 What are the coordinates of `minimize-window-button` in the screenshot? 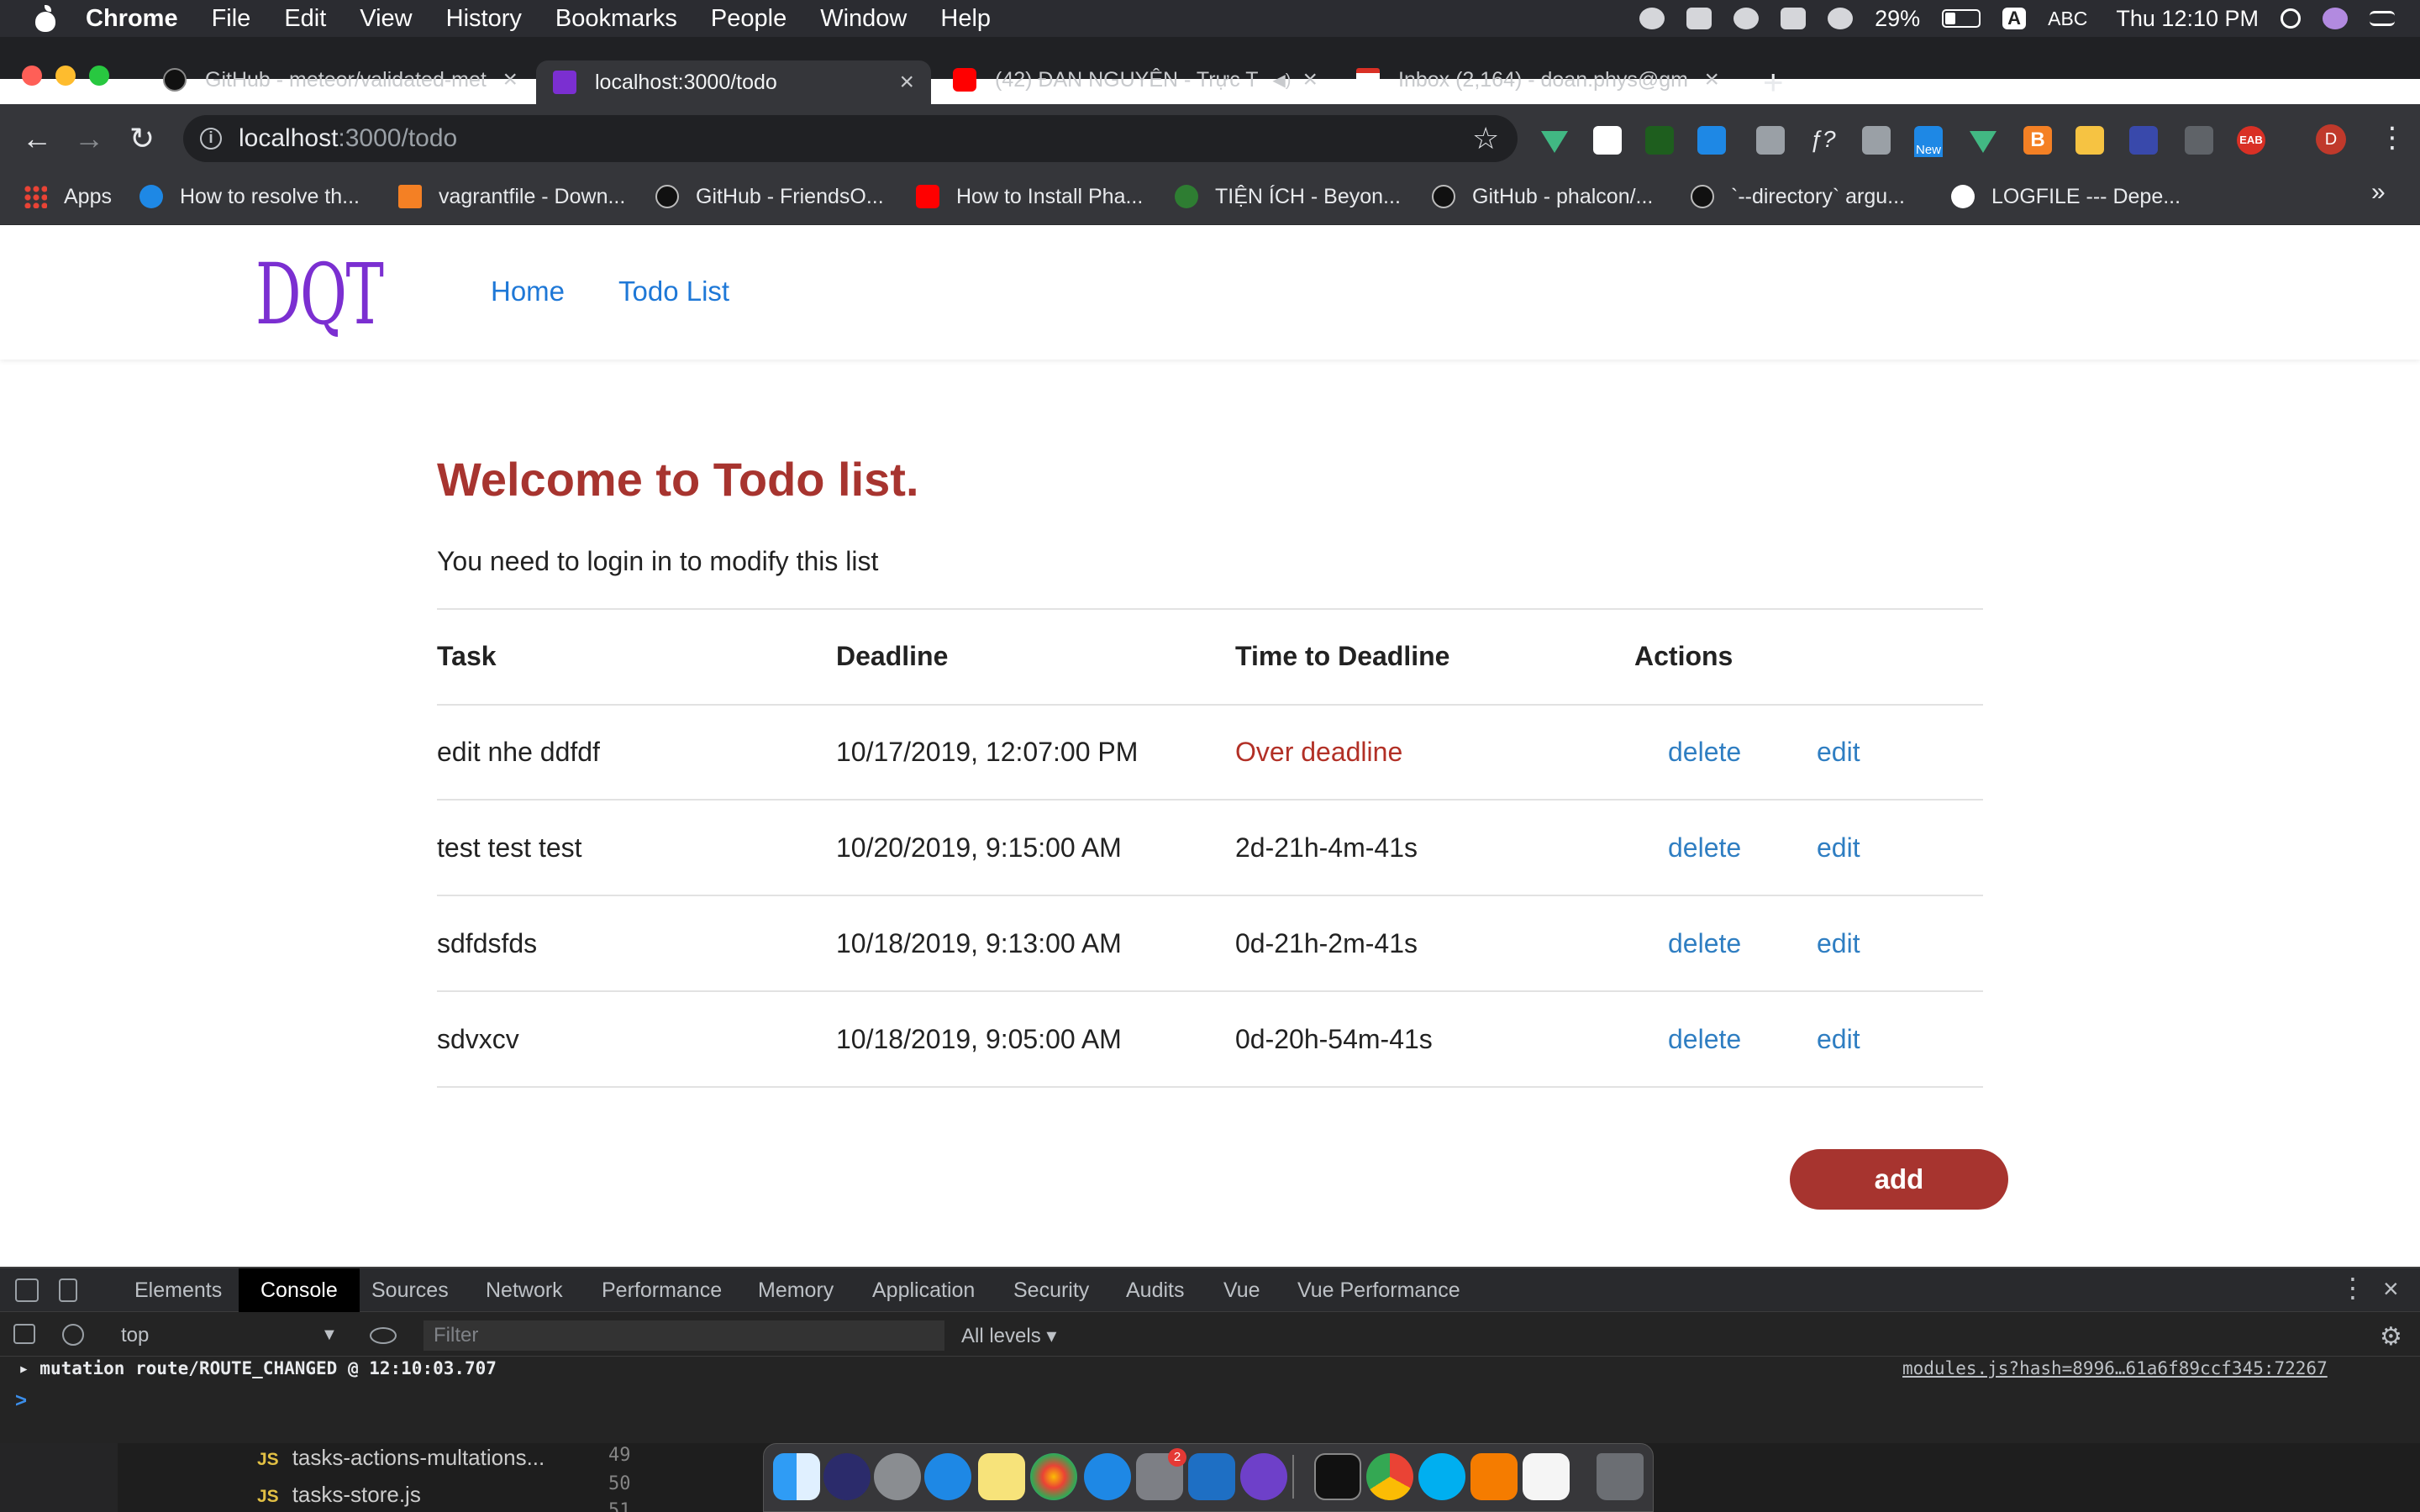 It's located at (65, 76).